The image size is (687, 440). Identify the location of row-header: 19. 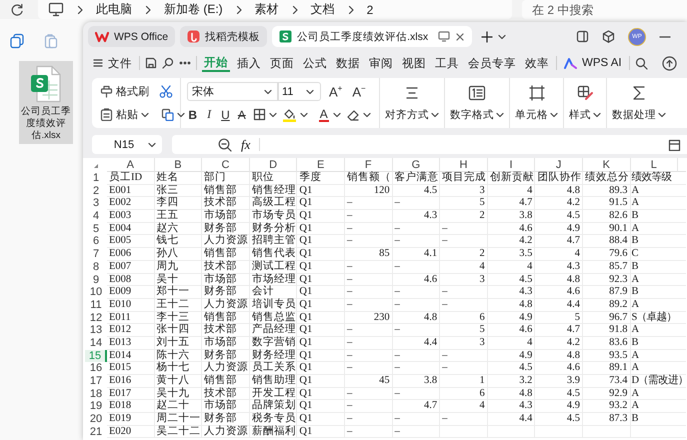
(96, 407).